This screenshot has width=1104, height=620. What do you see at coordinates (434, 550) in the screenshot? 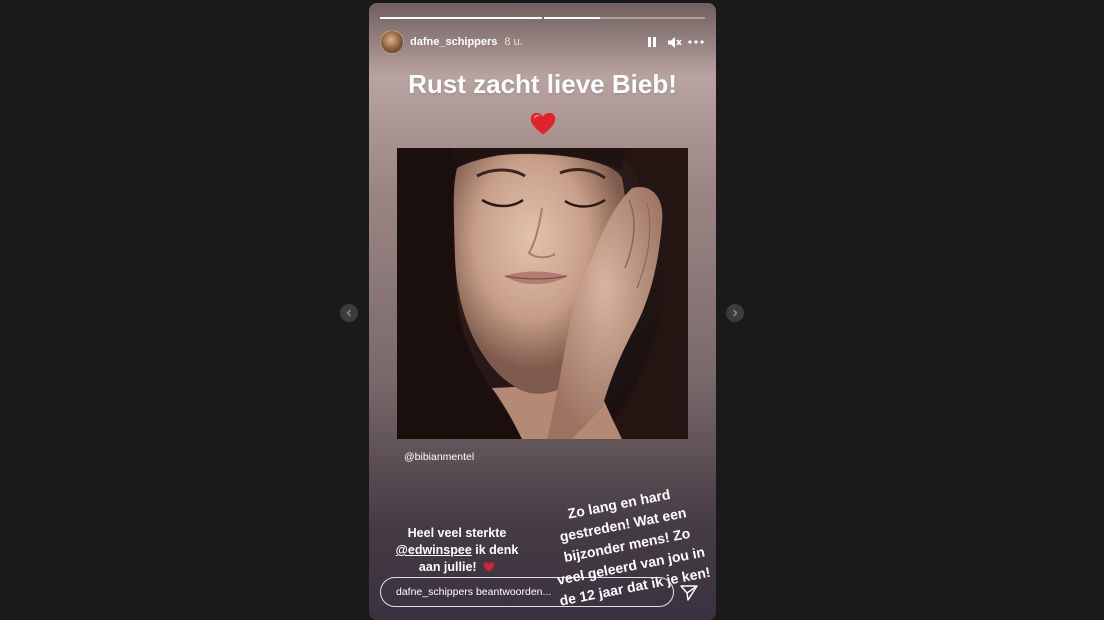
I see `user-tag: @edwinspee` at bounding box center [434, 550].